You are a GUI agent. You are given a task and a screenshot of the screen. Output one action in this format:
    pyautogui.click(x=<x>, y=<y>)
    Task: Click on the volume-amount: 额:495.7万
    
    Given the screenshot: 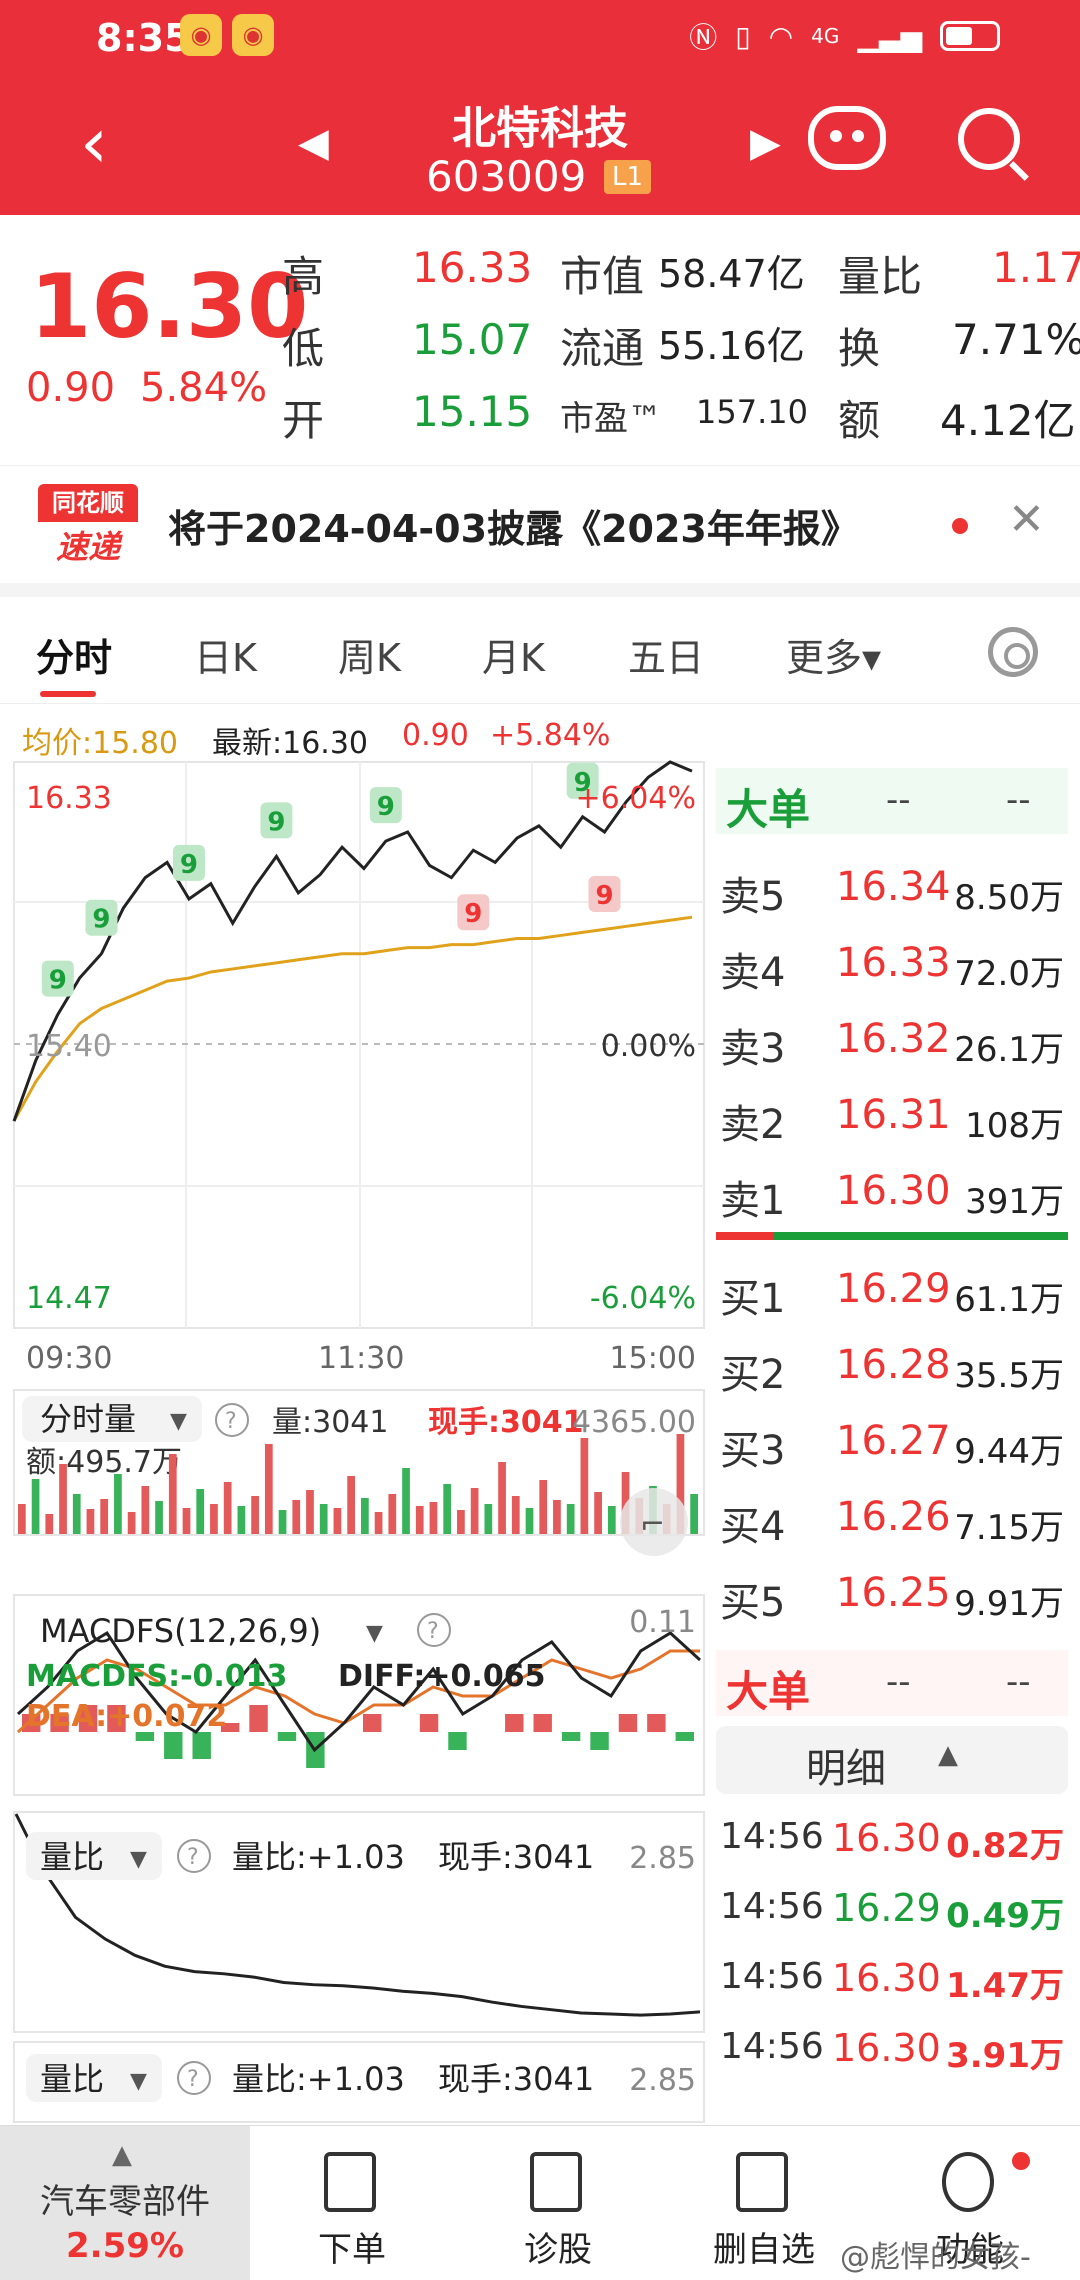 What is the action you would take?
    pyautogui.click(x=104, y=1462)
    